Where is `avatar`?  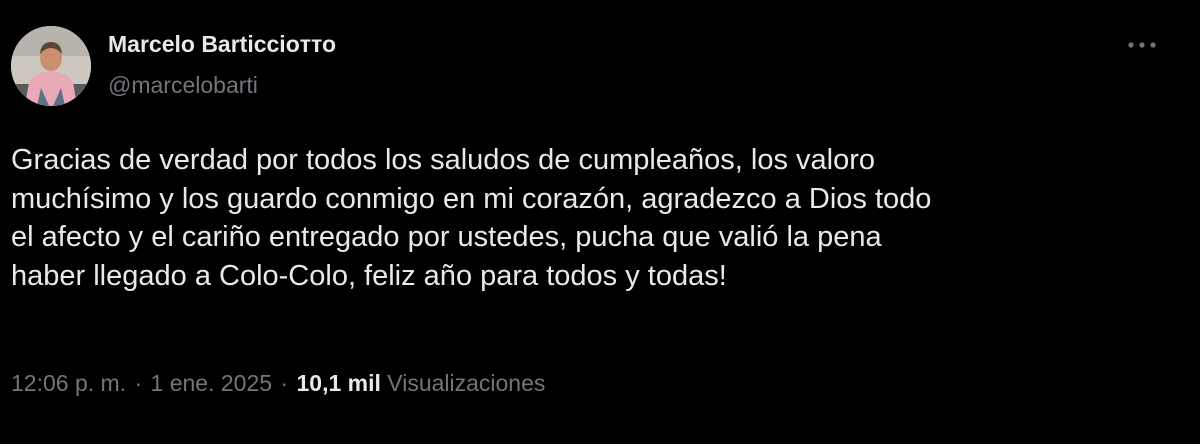 avatar is located at coordinates (51, 66).